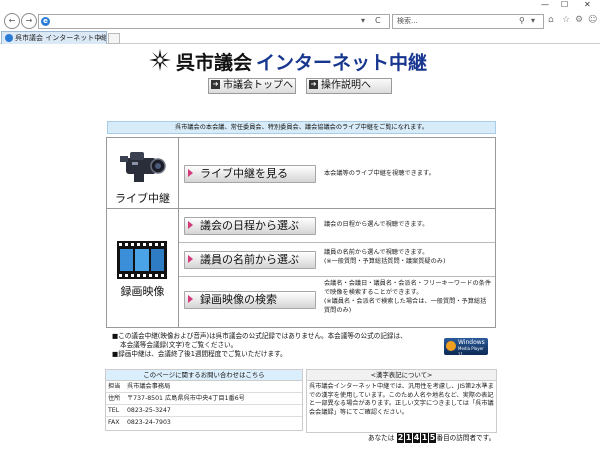 This screenshot has height=451, width=600. I want to click on counter-digit: 4, so click(416, 438).